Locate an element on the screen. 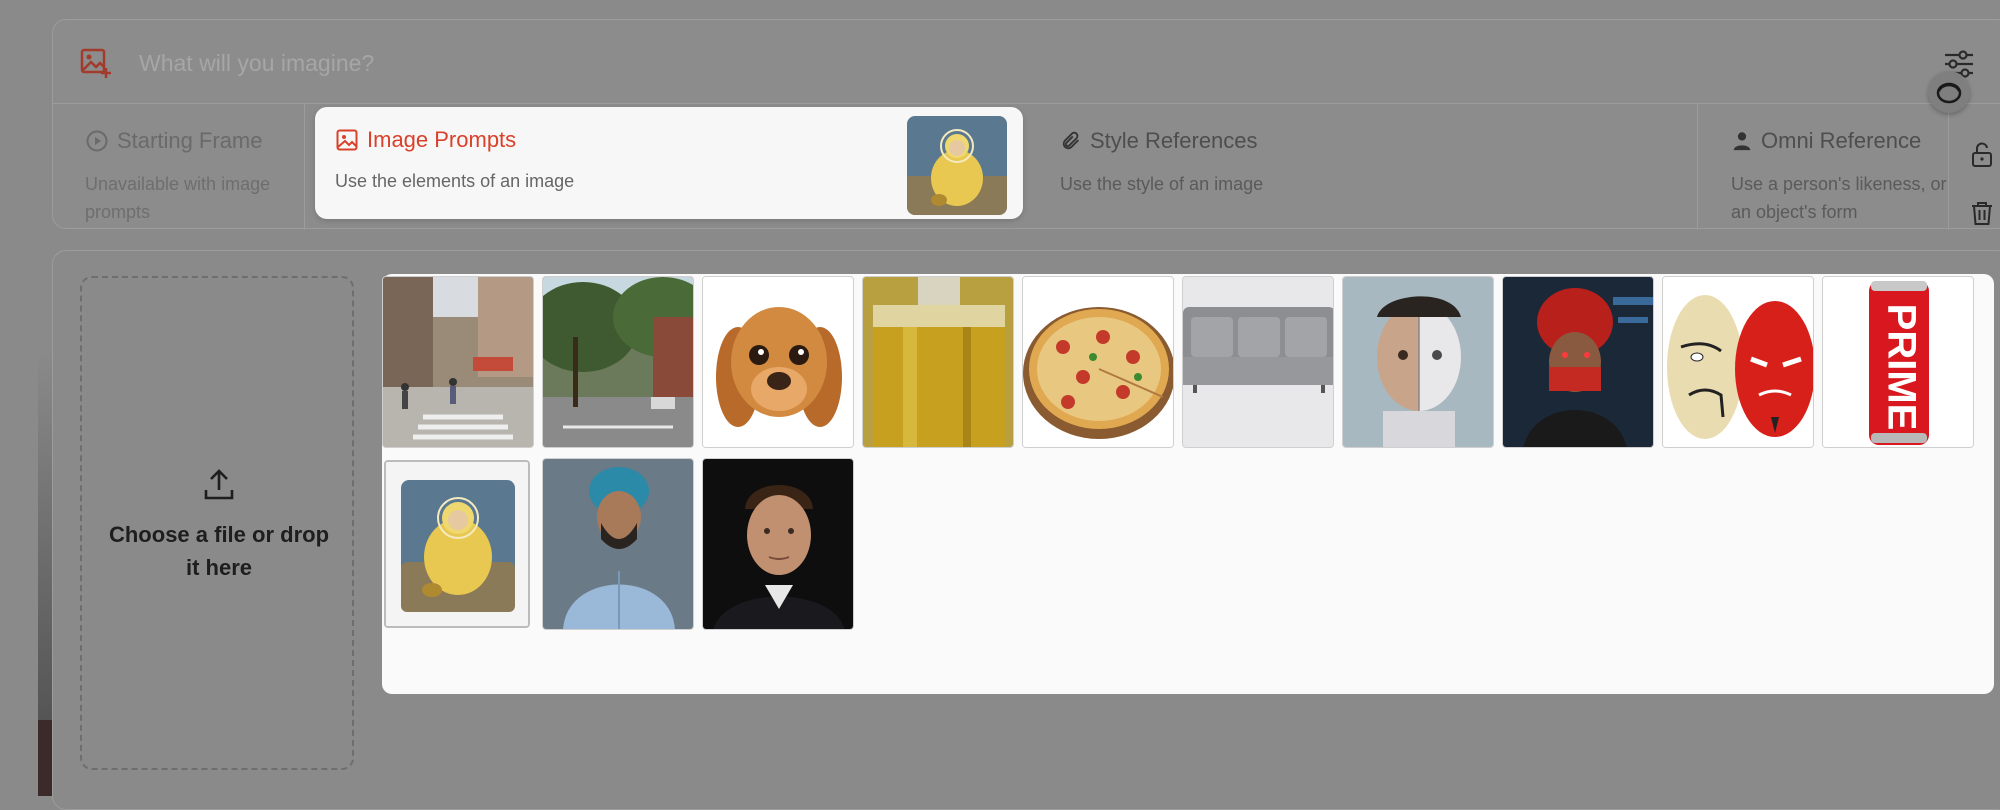  tab-style-references-title: Style References is located at coordinates (1159, 141).